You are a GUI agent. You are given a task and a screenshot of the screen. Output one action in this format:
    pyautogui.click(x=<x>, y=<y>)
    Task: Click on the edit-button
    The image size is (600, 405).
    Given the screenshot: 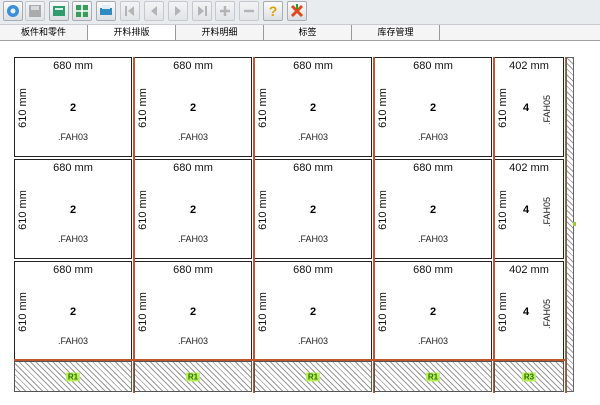 What is the action you would take?
    pyautogui.click(x=59, y=11)
    